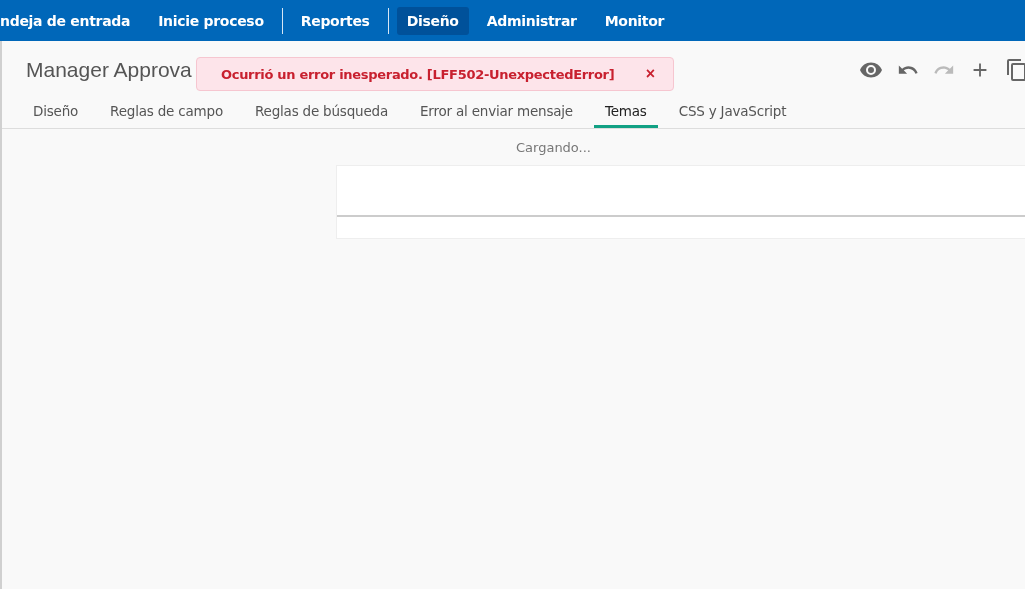 The width and height of the screenshot is (1025, 589). What do you see at coordinates (321, 115) in the screenshot?
I see `tab: Reglas de búsqueda` at bounding box center [321, 115].